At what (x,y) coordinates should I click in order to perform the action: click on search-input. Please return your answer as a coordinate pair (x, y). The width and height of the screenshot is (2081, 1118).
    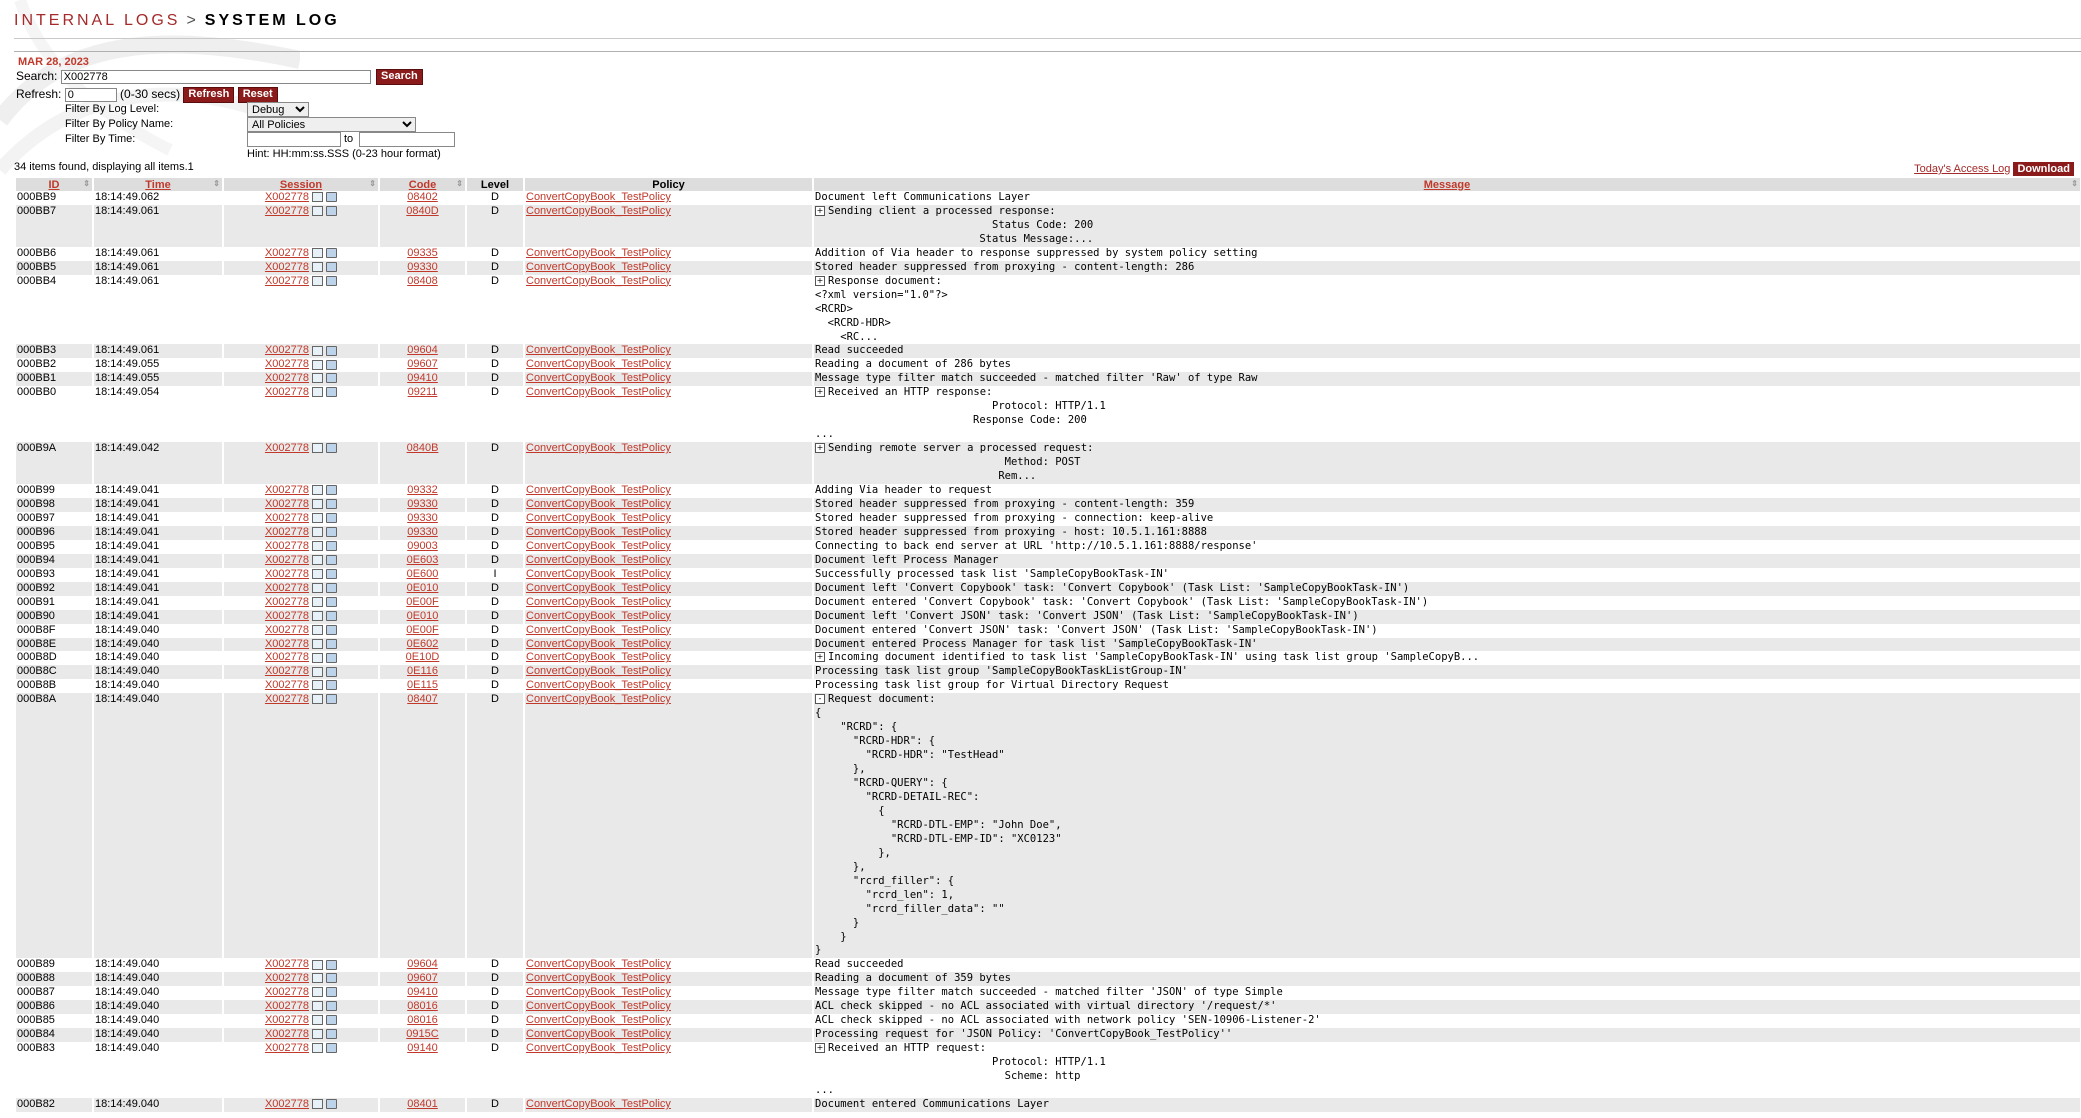
    Looking at the image, I should click on (215, 77).